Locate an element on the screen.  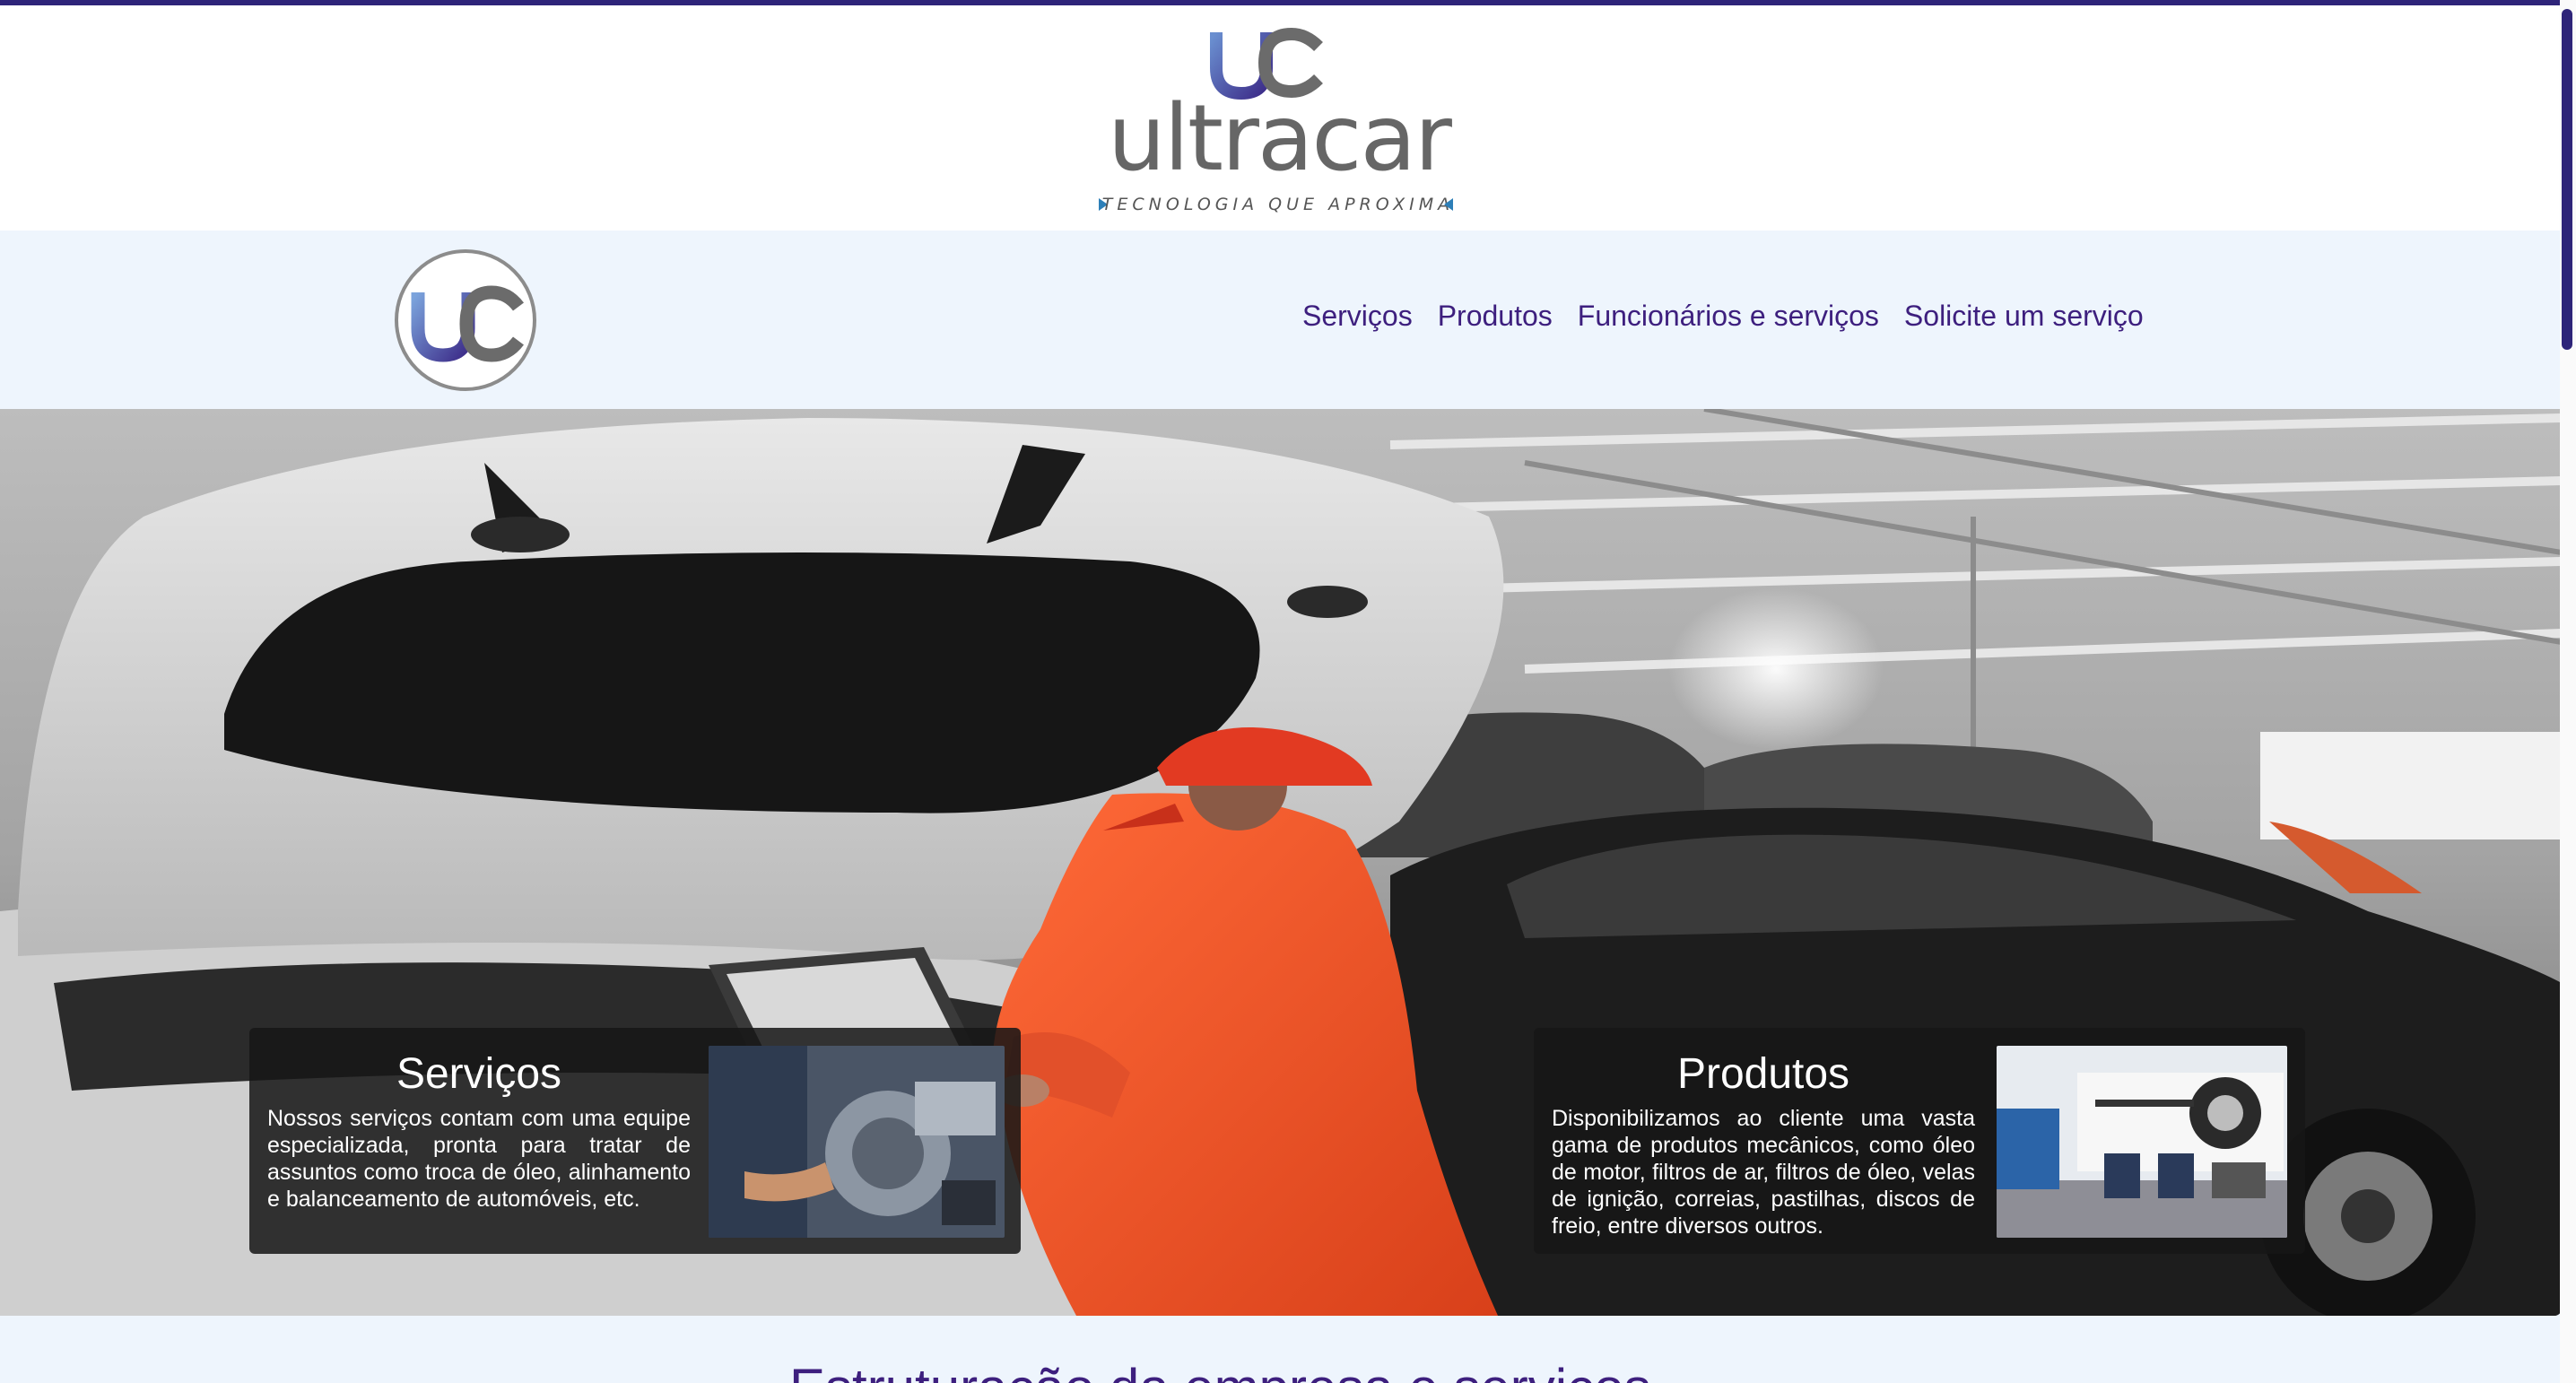
services-card-title: Serviços is located at coordinates (479, 1074).